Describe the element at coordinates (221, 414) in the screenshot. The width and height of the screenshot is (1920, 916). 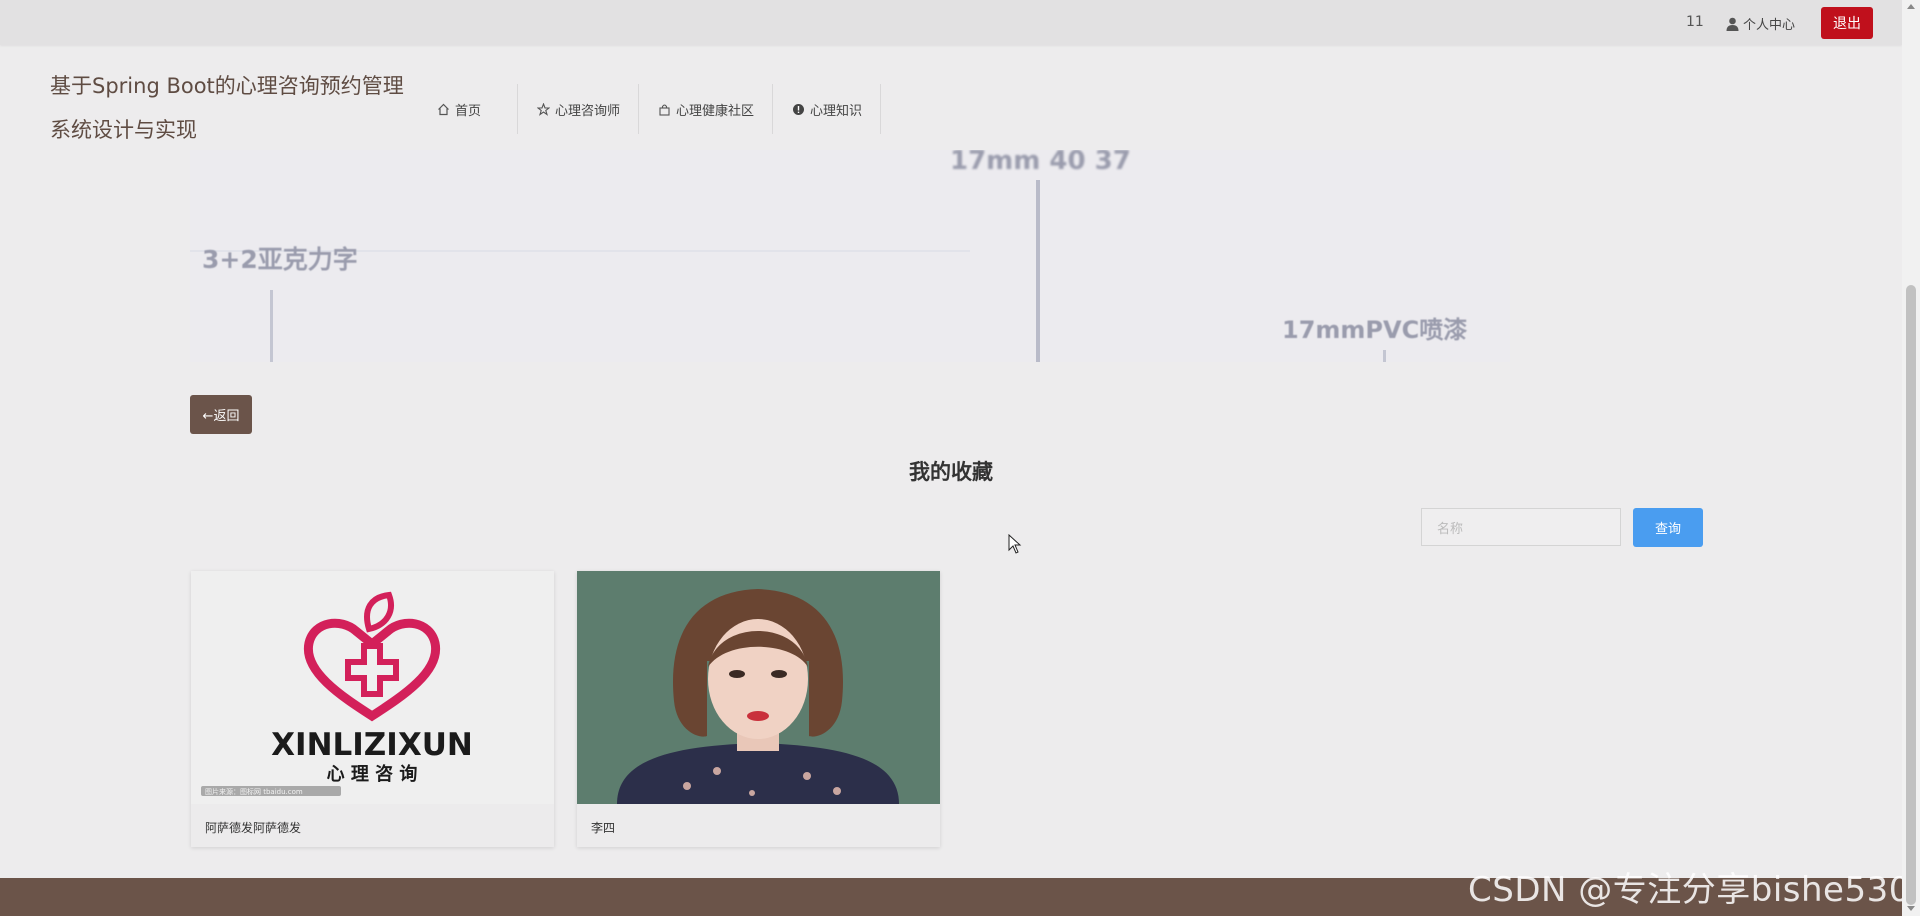
I see `back-button: ←返回` at that location.